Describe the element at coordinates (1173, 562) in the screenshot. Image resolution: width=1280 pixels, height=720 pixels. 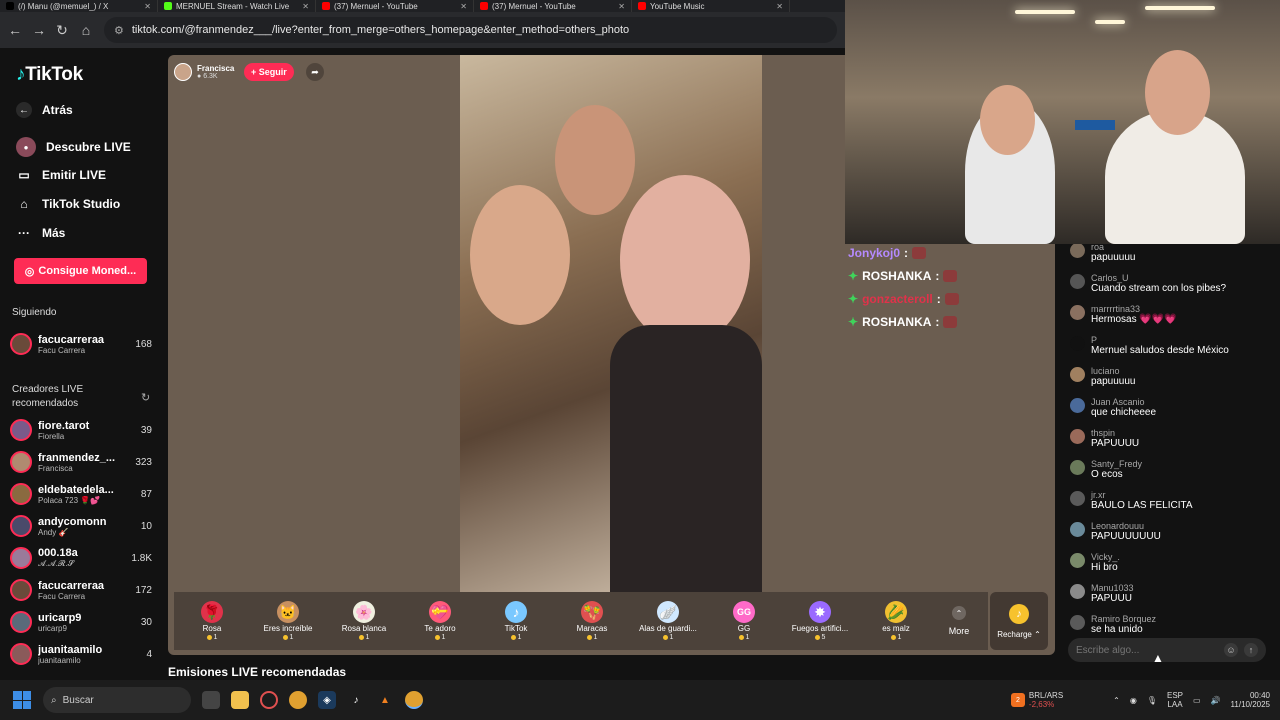
I see `chat-message: Vicky_. Hi bro` at that location.